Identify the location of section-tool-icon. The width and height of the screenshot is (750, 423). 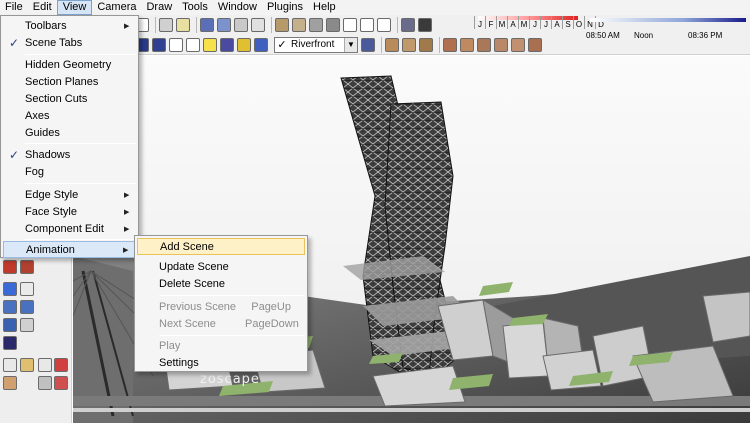
(45, 365).